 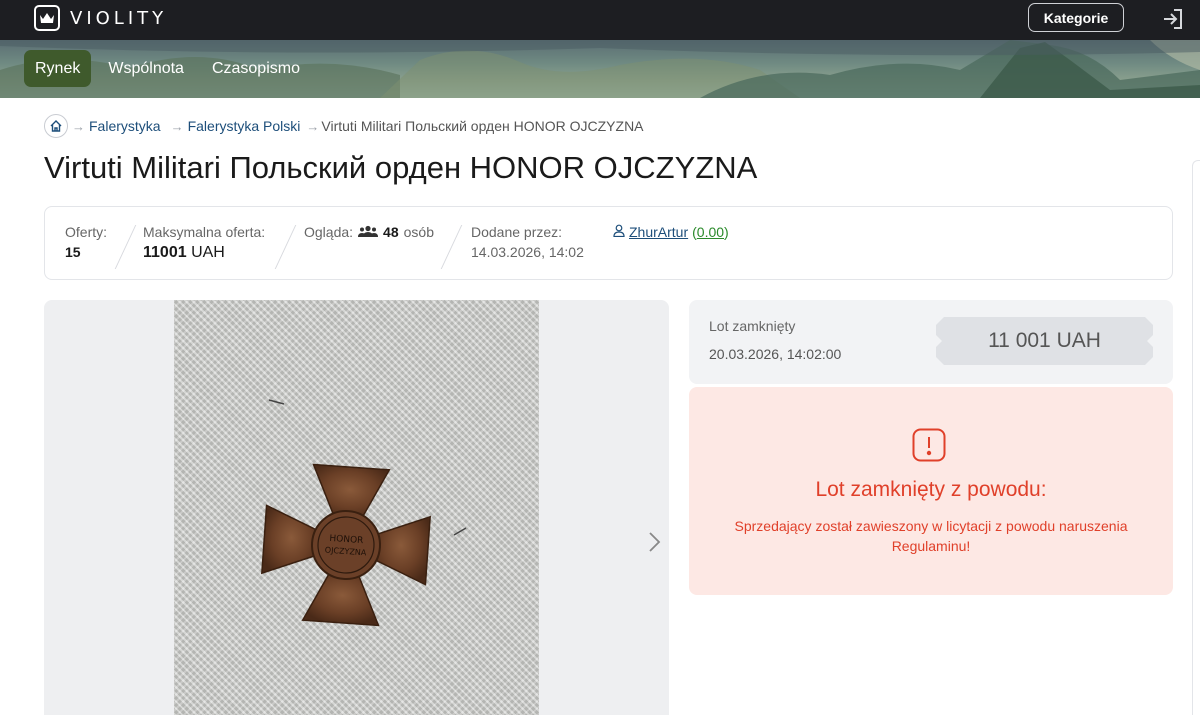 I want to click on breadcrumb-falerystyka: Falerystyka, so click(x=125, y=126).